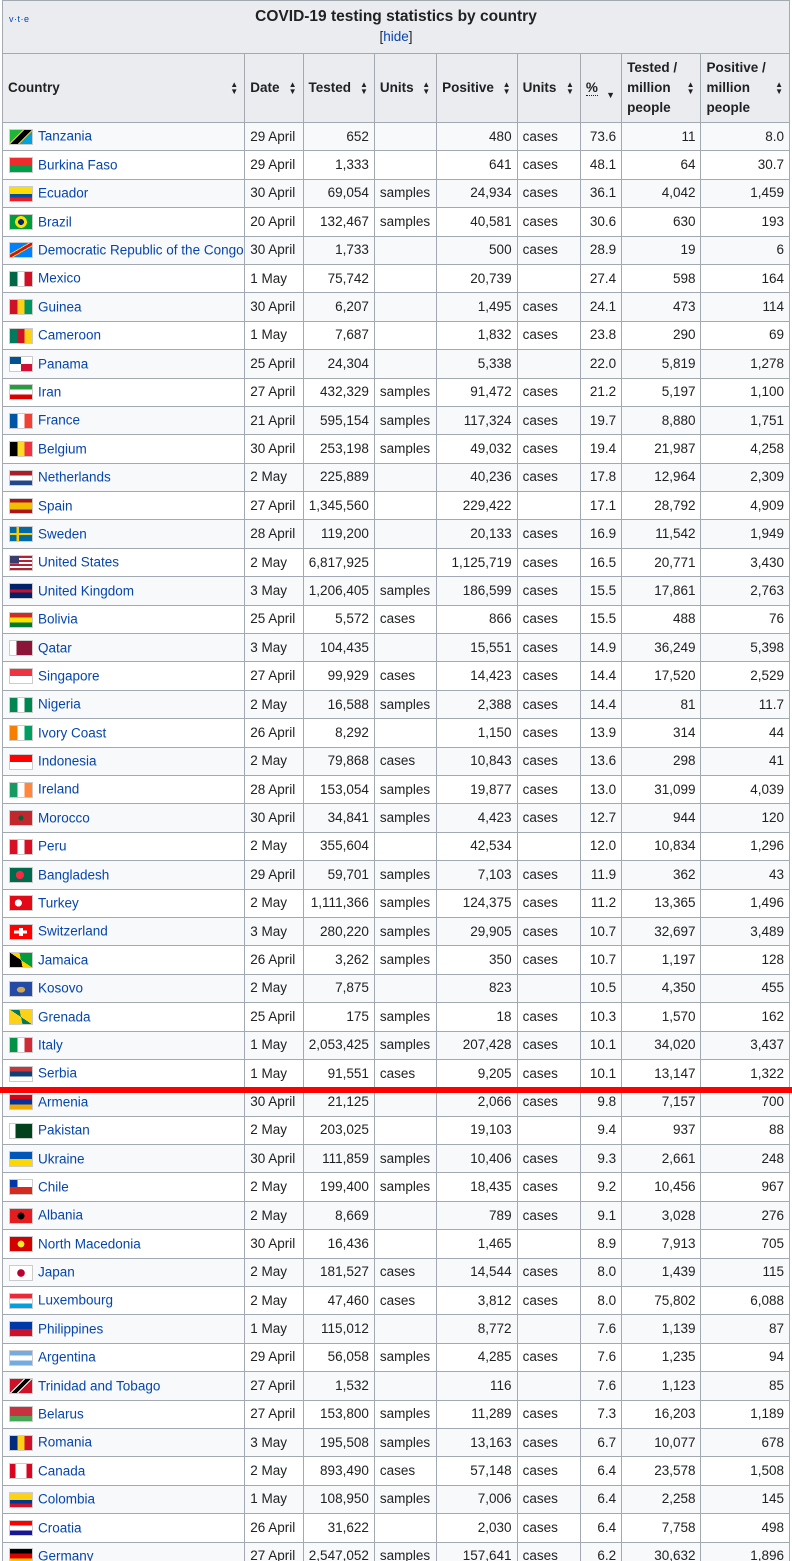  I want to click on date-cell: 28 April, so click(274, 789).